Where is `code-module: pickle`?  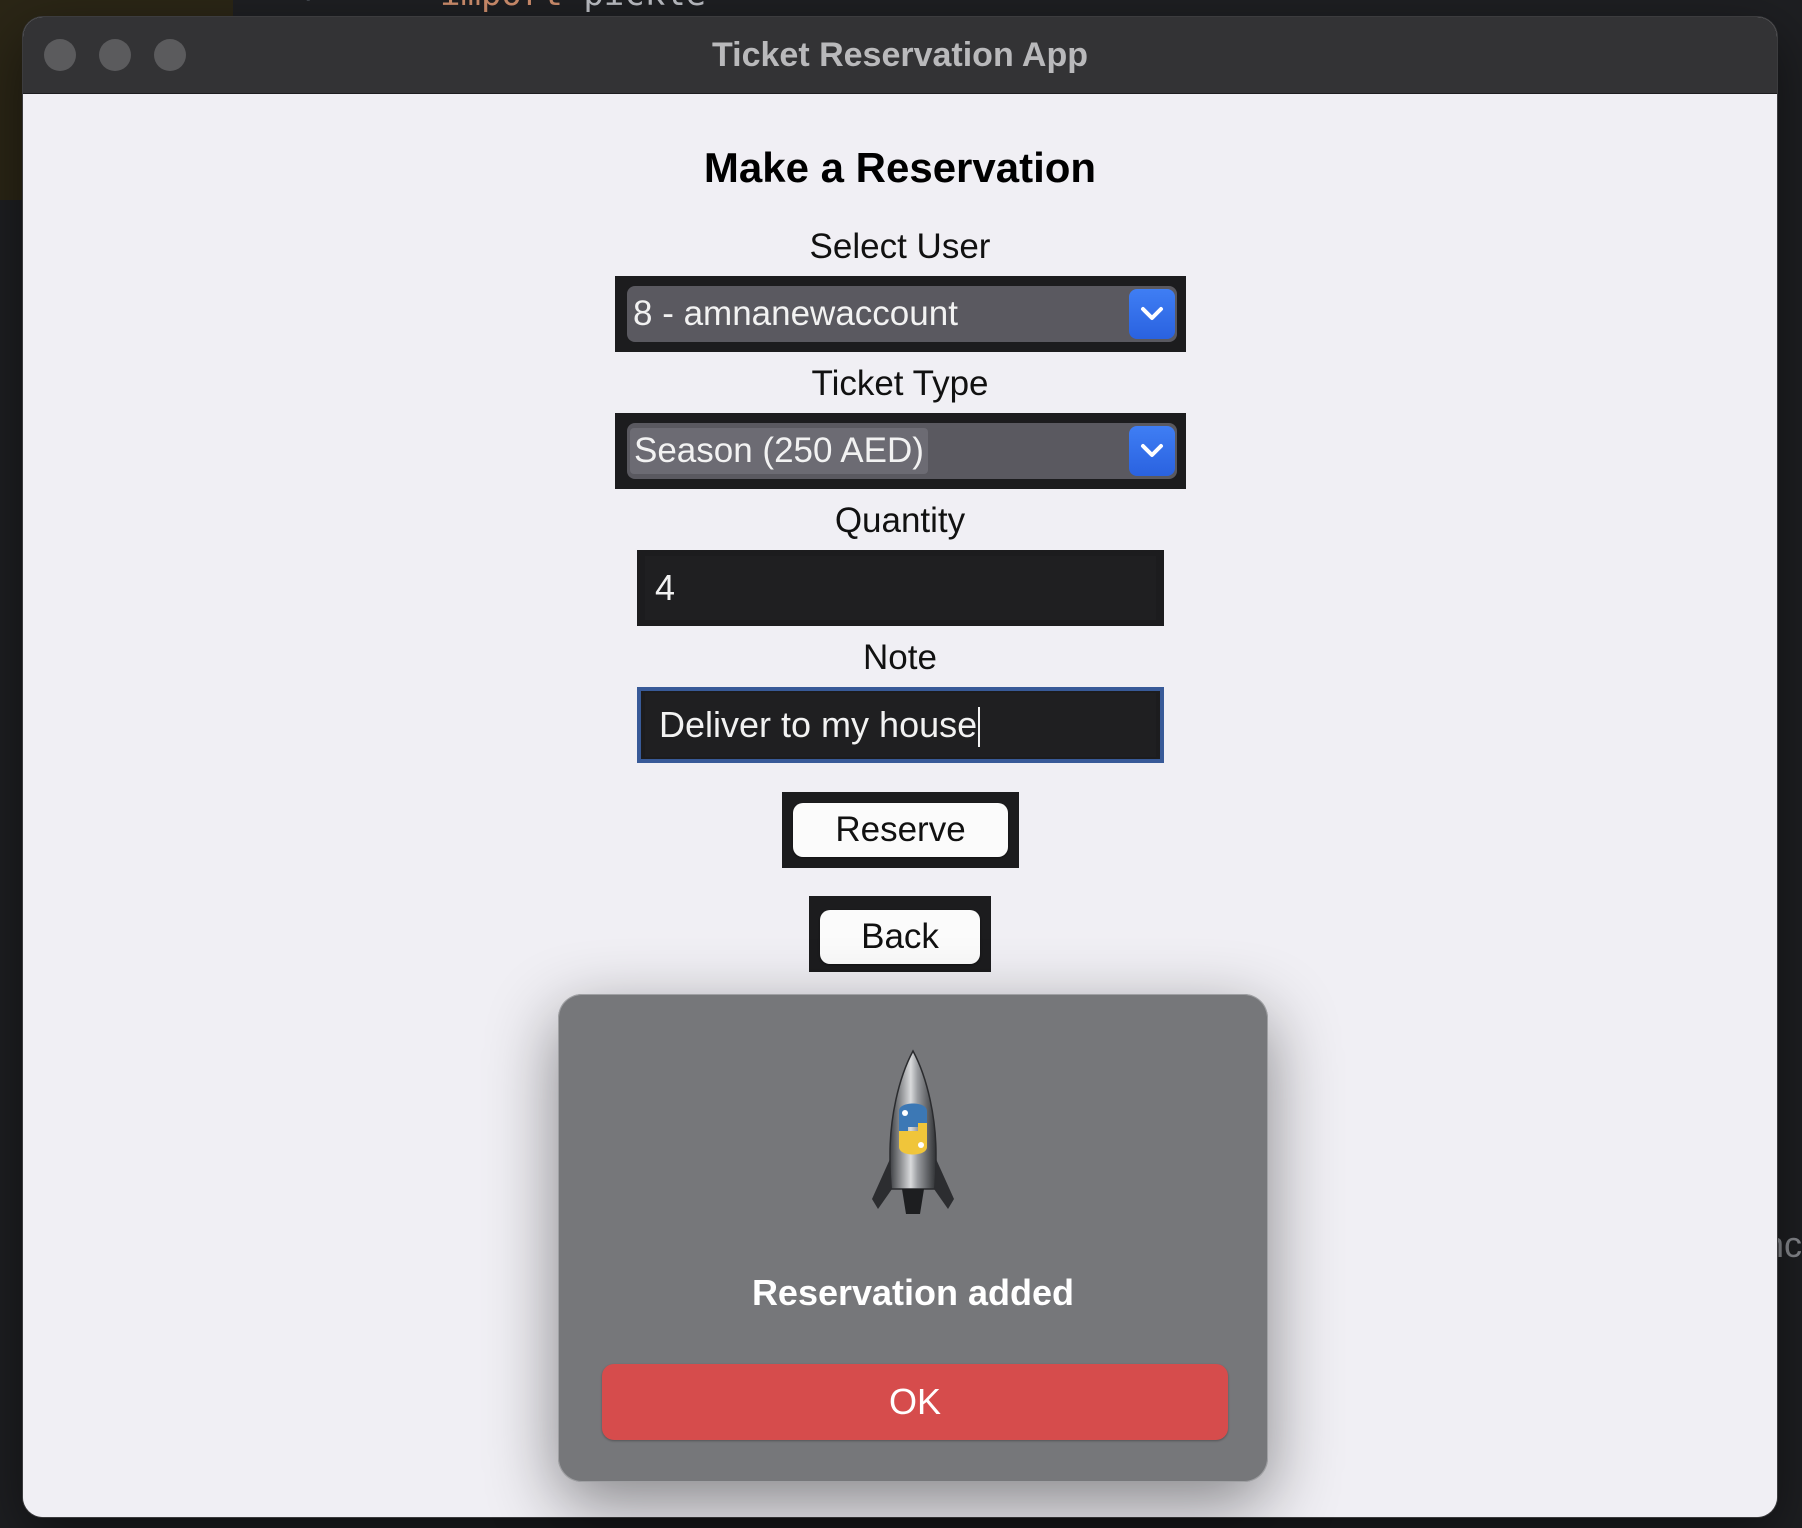
code-module: pickle is located at coordinates (644, 7).